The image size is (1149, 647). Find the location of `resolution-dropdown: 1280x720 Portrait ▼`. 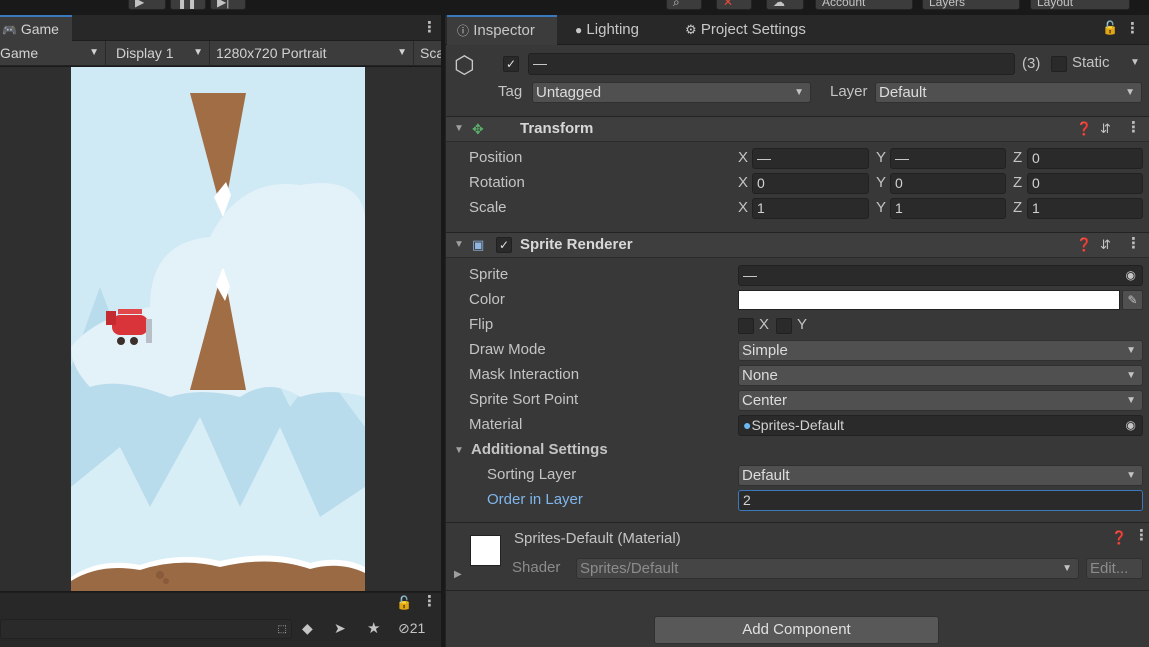

resolution-dropdown: 1280x720 Portrait ▼ is located at coordinates (313, 53).